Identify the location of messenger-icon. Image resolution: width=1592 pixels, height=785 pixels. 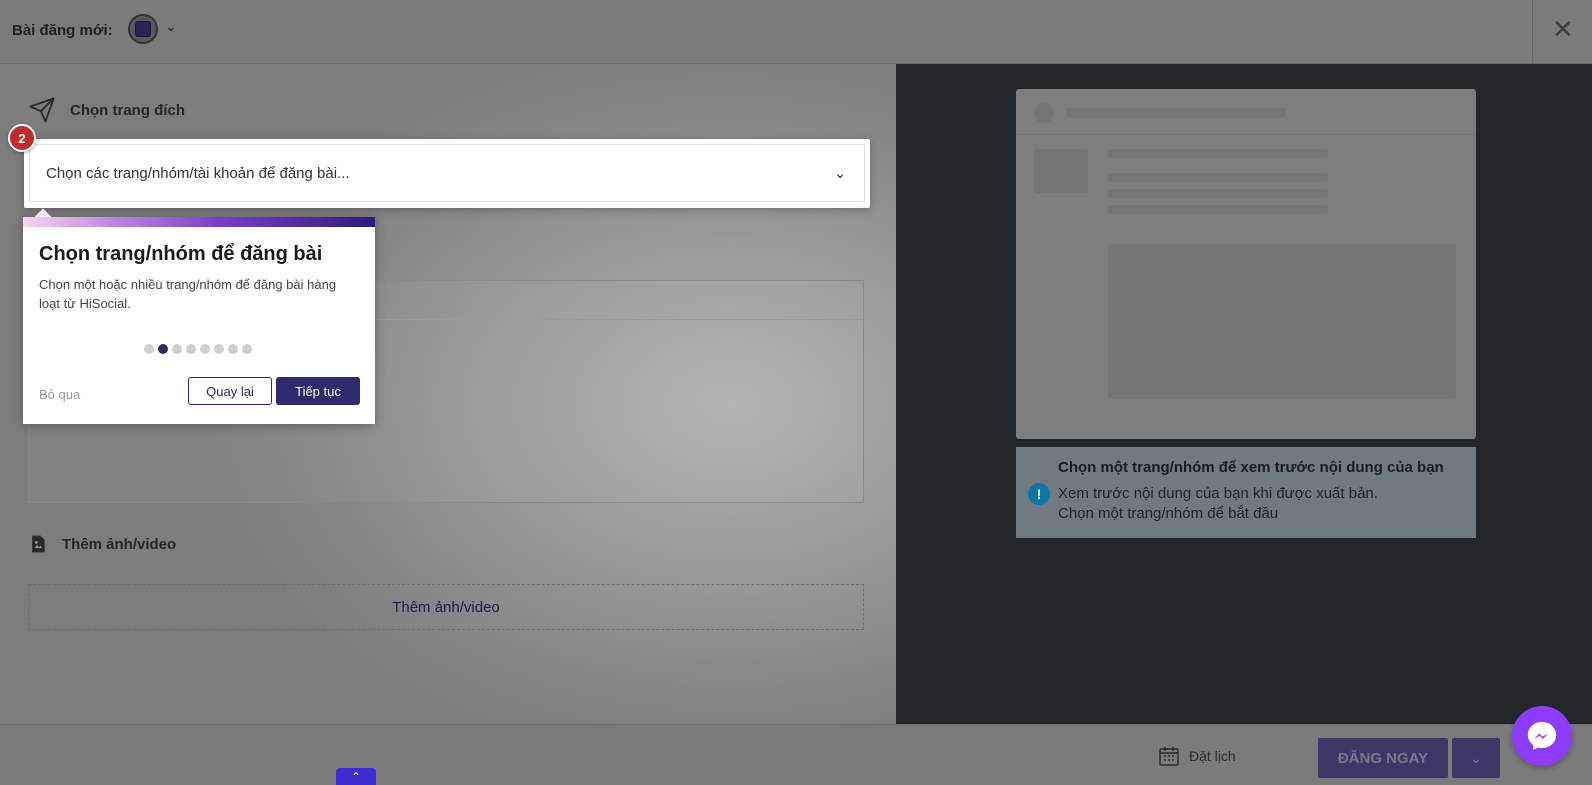
(1542, 736).